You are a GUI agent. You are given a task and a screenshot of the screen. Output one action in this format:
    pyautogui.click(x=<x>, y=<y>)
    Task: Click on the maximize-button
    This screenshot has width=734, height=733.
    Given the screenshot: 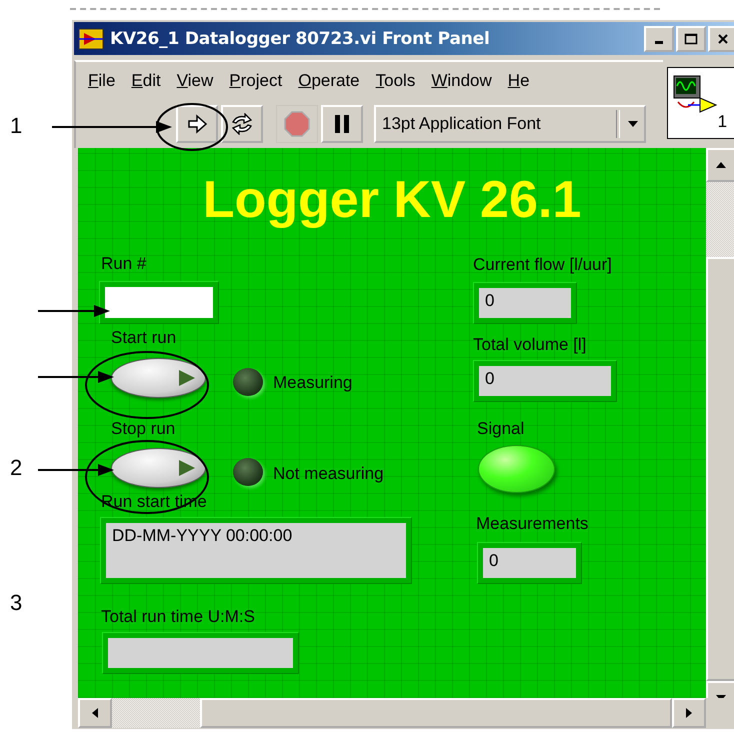 What is the action you would take?
    pyautogui.click(x=691, y=39)
    